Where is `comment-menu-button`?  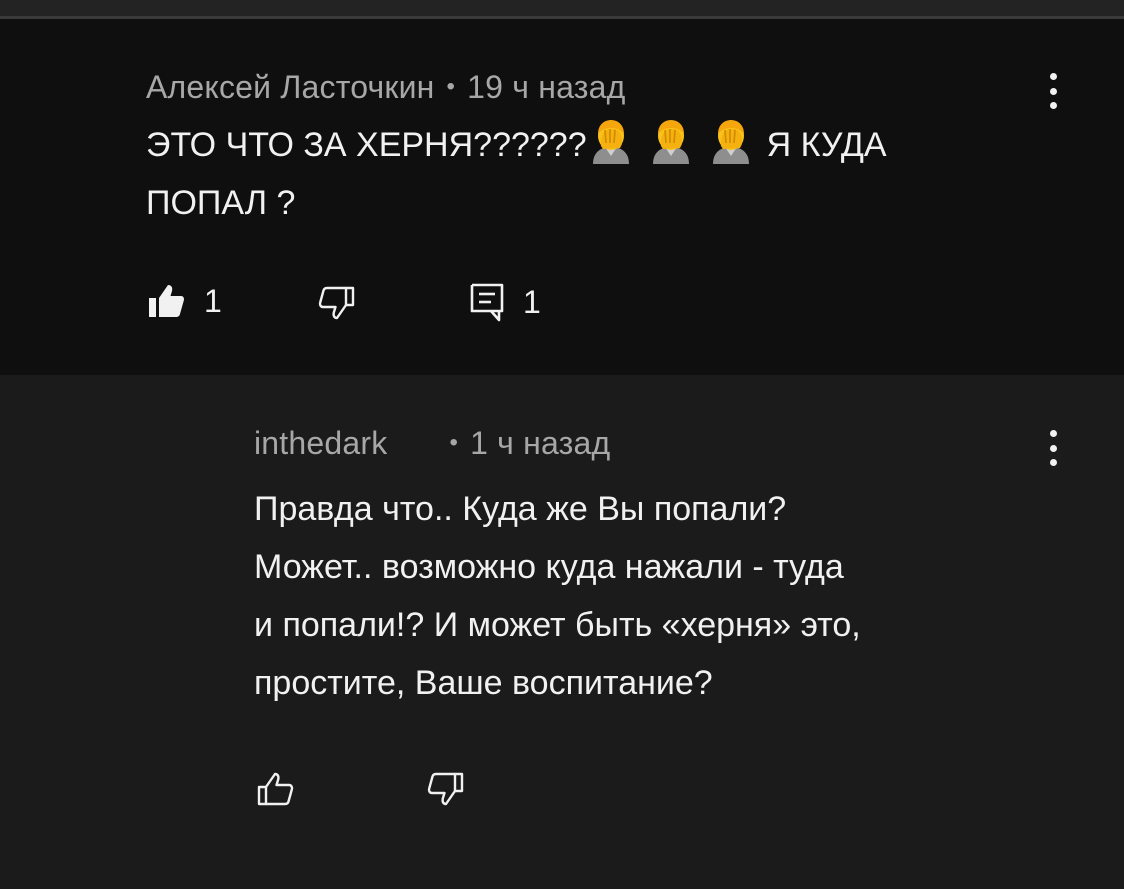
comment-menu-button is located at coordinates (1053, 91).